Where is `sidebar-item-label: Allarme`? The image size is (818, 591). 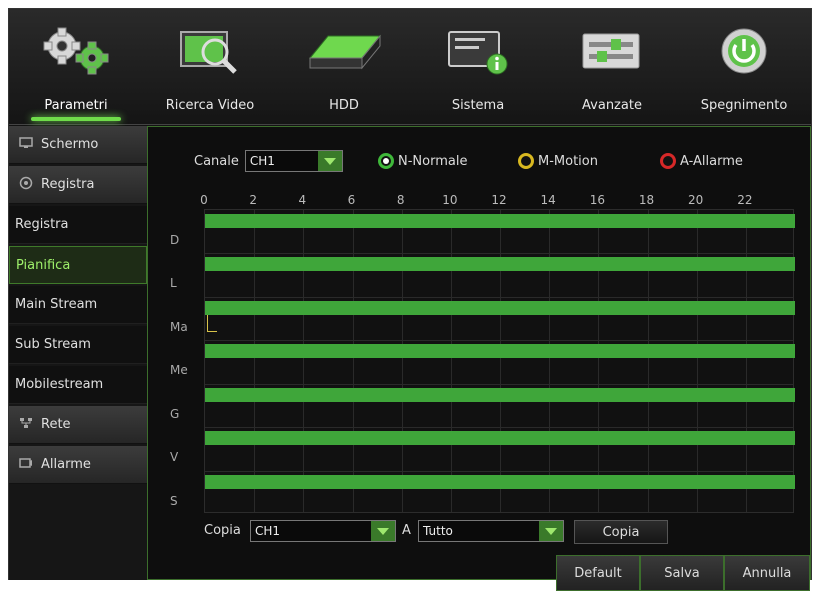
sidebar-item-label: Allarme is located at coordinates (66, 464).